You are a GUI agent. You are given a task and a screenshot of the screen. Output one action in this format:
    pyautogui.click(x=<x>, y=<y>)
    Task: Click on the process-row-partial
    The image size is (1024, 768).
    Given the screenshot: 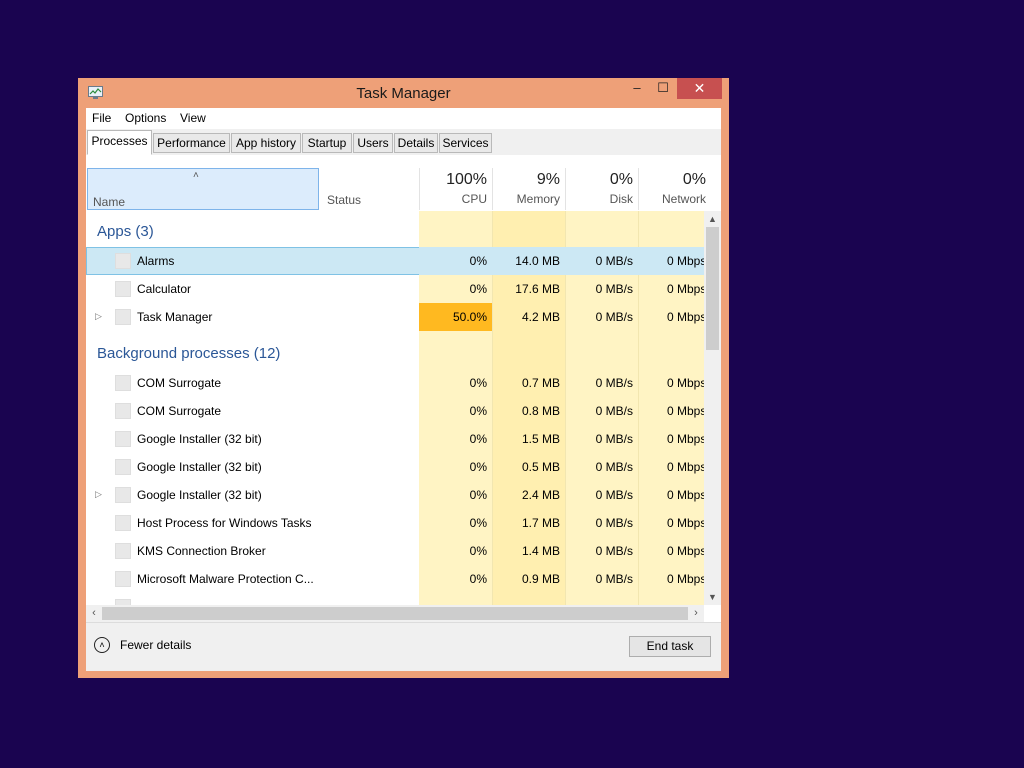 What is the action you would take?
    pyautogui.click(x=395, y=599)
    